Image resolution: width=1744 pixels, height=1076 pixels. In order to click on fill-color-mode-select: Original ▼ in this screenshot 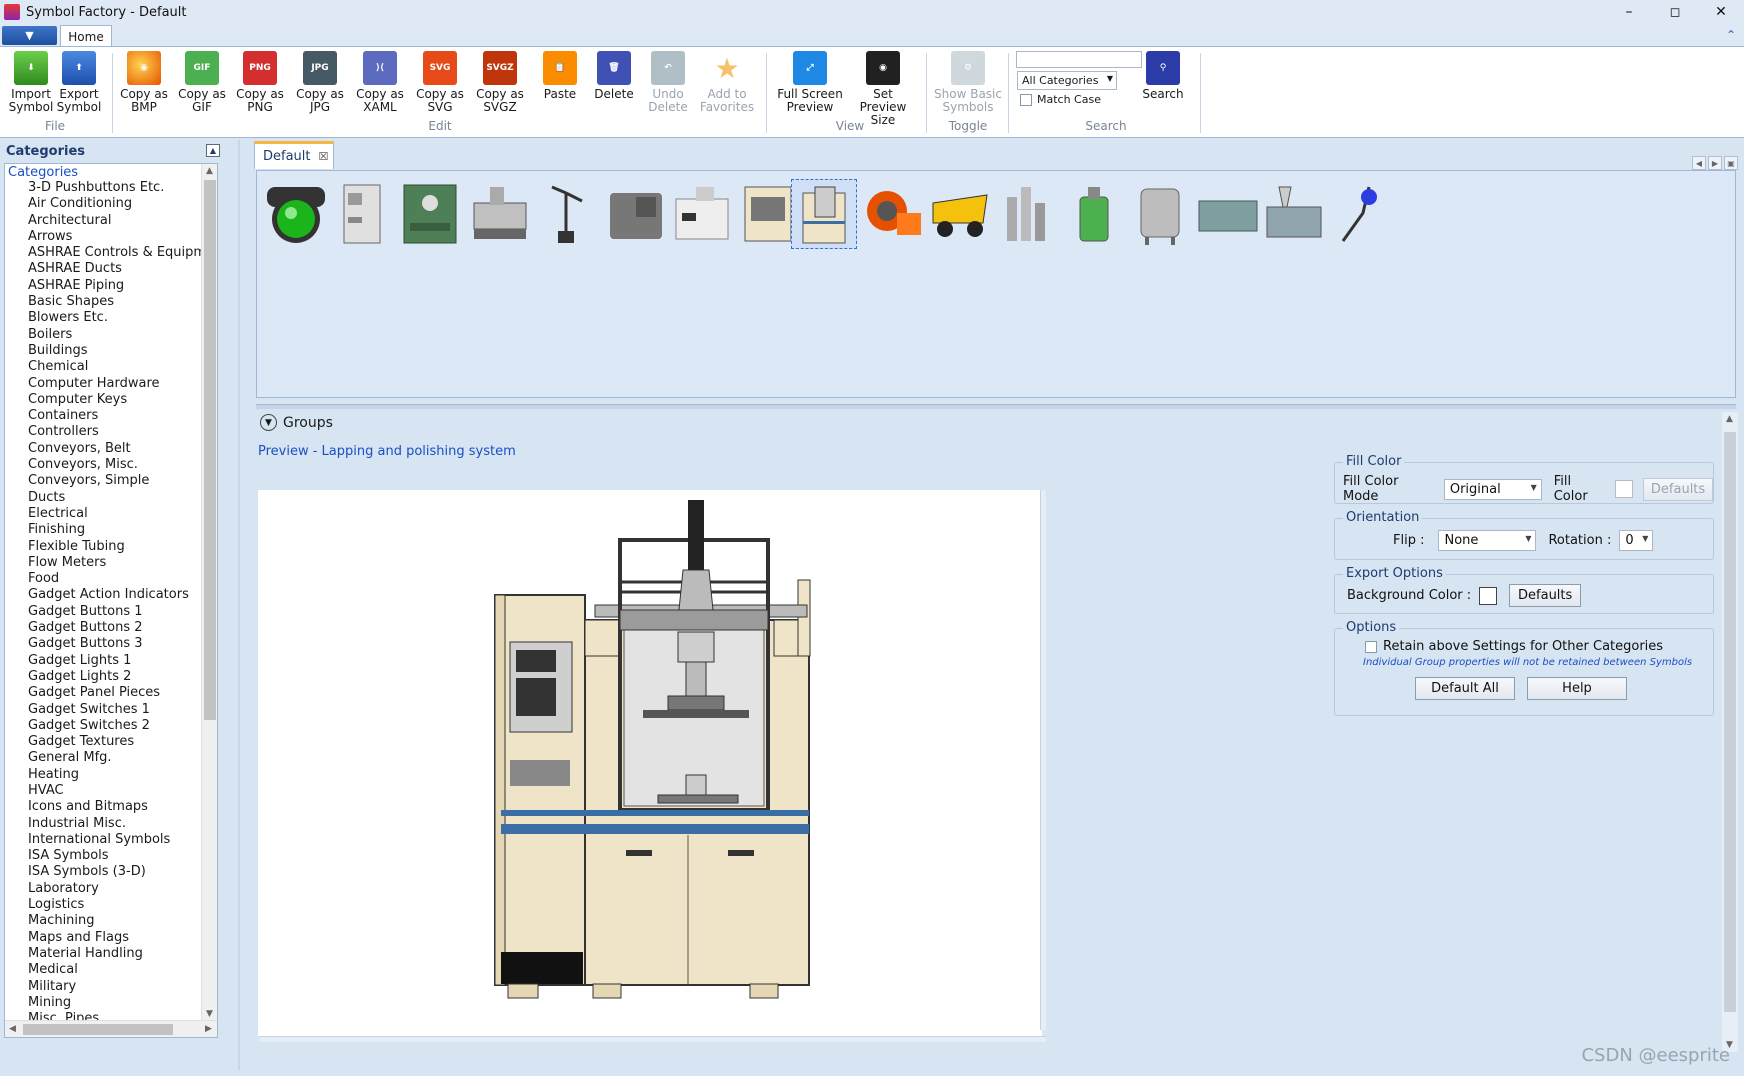, I will do `click(1492, 489)`.